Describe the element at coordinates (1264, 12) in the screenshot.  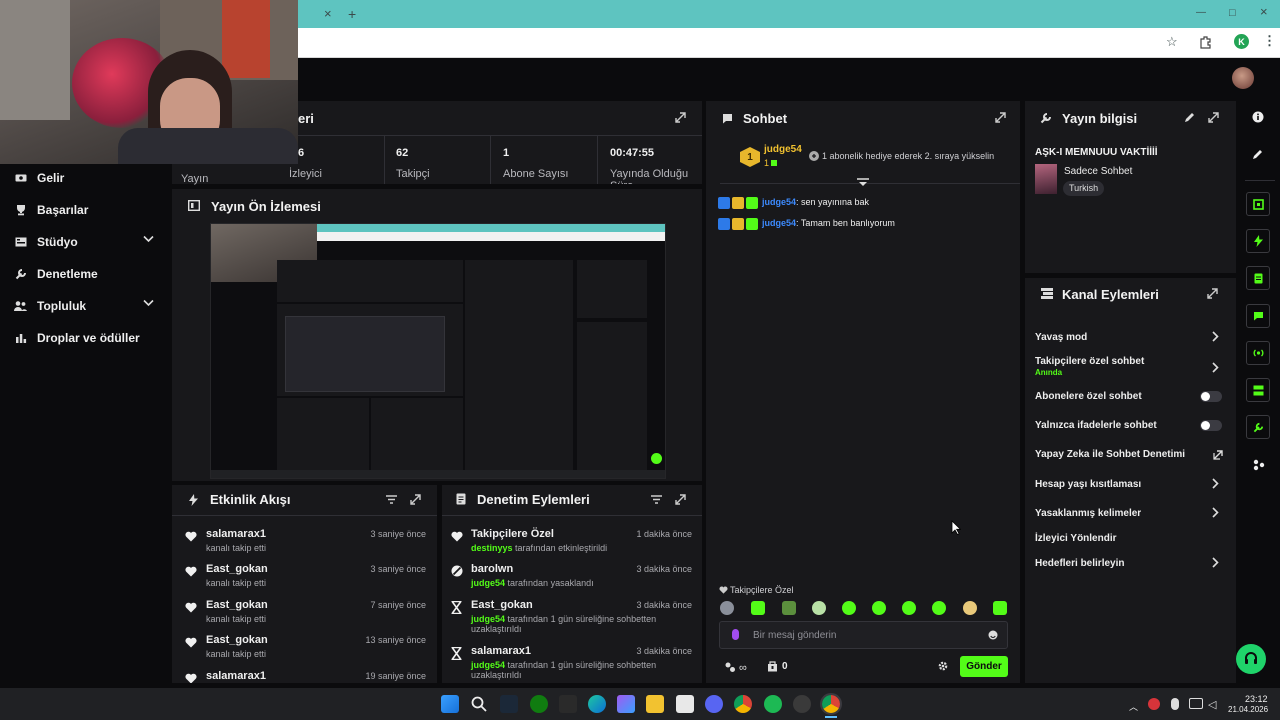
I see `window-close-button: ×` at that location.